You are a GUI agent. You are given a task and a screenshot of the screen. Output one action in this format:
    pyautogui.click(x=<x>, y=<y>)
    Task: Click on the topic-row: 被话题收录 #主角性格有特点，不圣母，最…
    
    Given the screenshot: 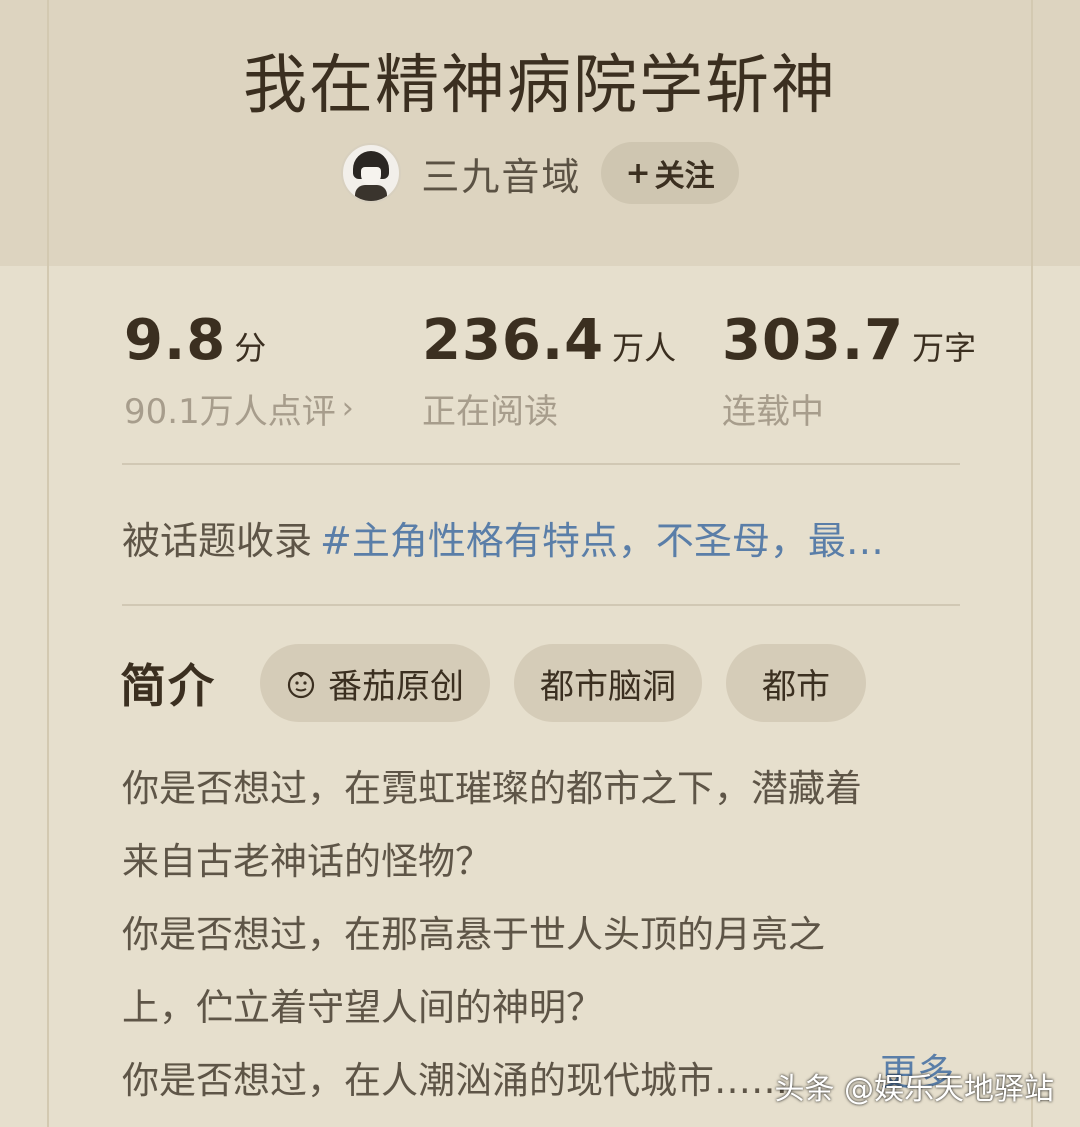 What is the action you would take?
    pyautogui.click(x=542, y=537)
    